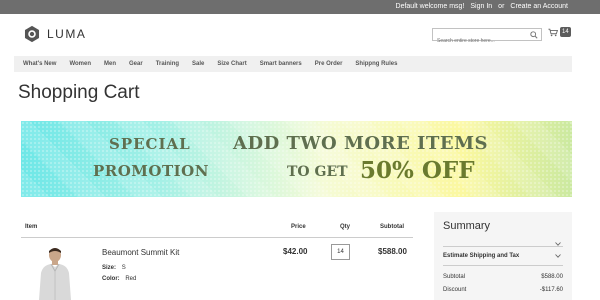  Describe the element at coordinates (131, 279) in the screenshot. I see `option-color-value: Red` at that location.